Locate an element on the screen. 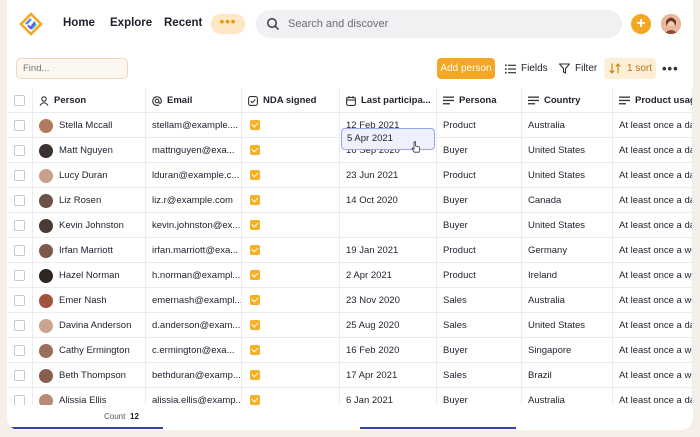 The width and height of the screenshot is (700, 437). nav-more-button: ••• is located at coordinates (228, 24).